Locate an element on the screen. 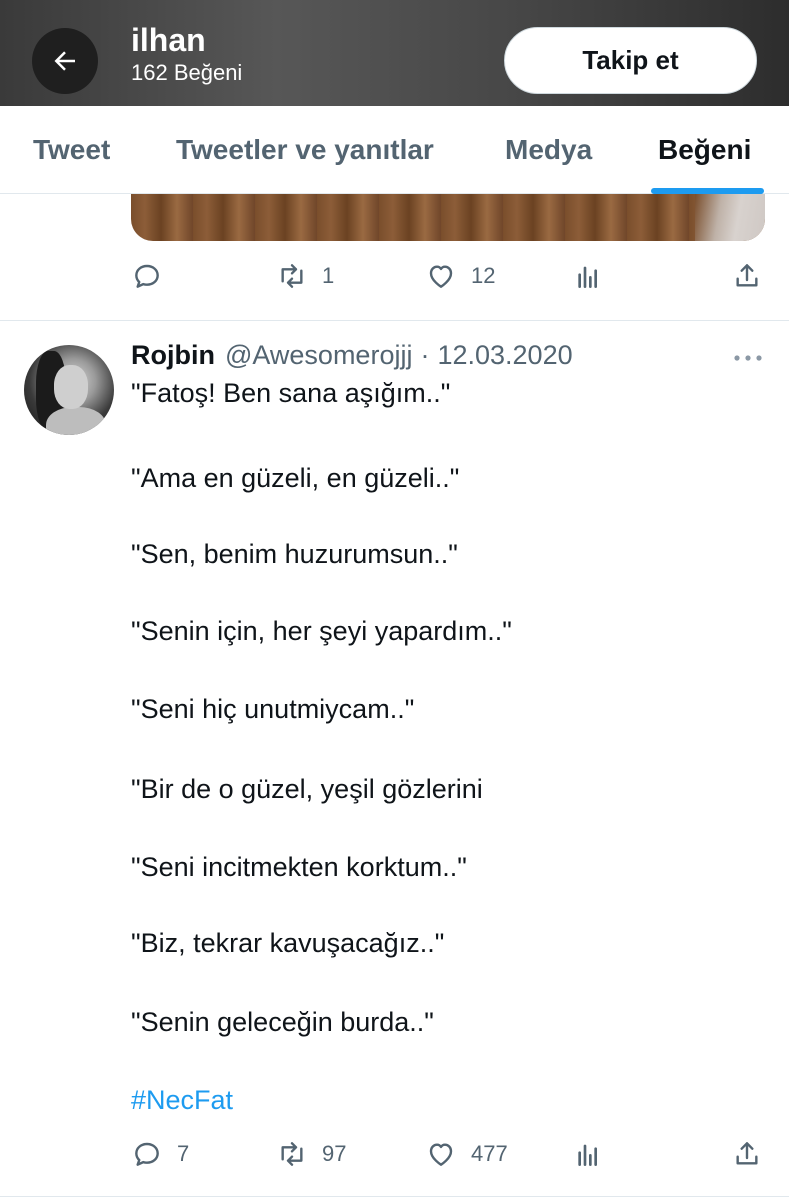 The height and width of the screenshot is (1200, 789). retweet-count: 1 is located at coordinates (328, 275).